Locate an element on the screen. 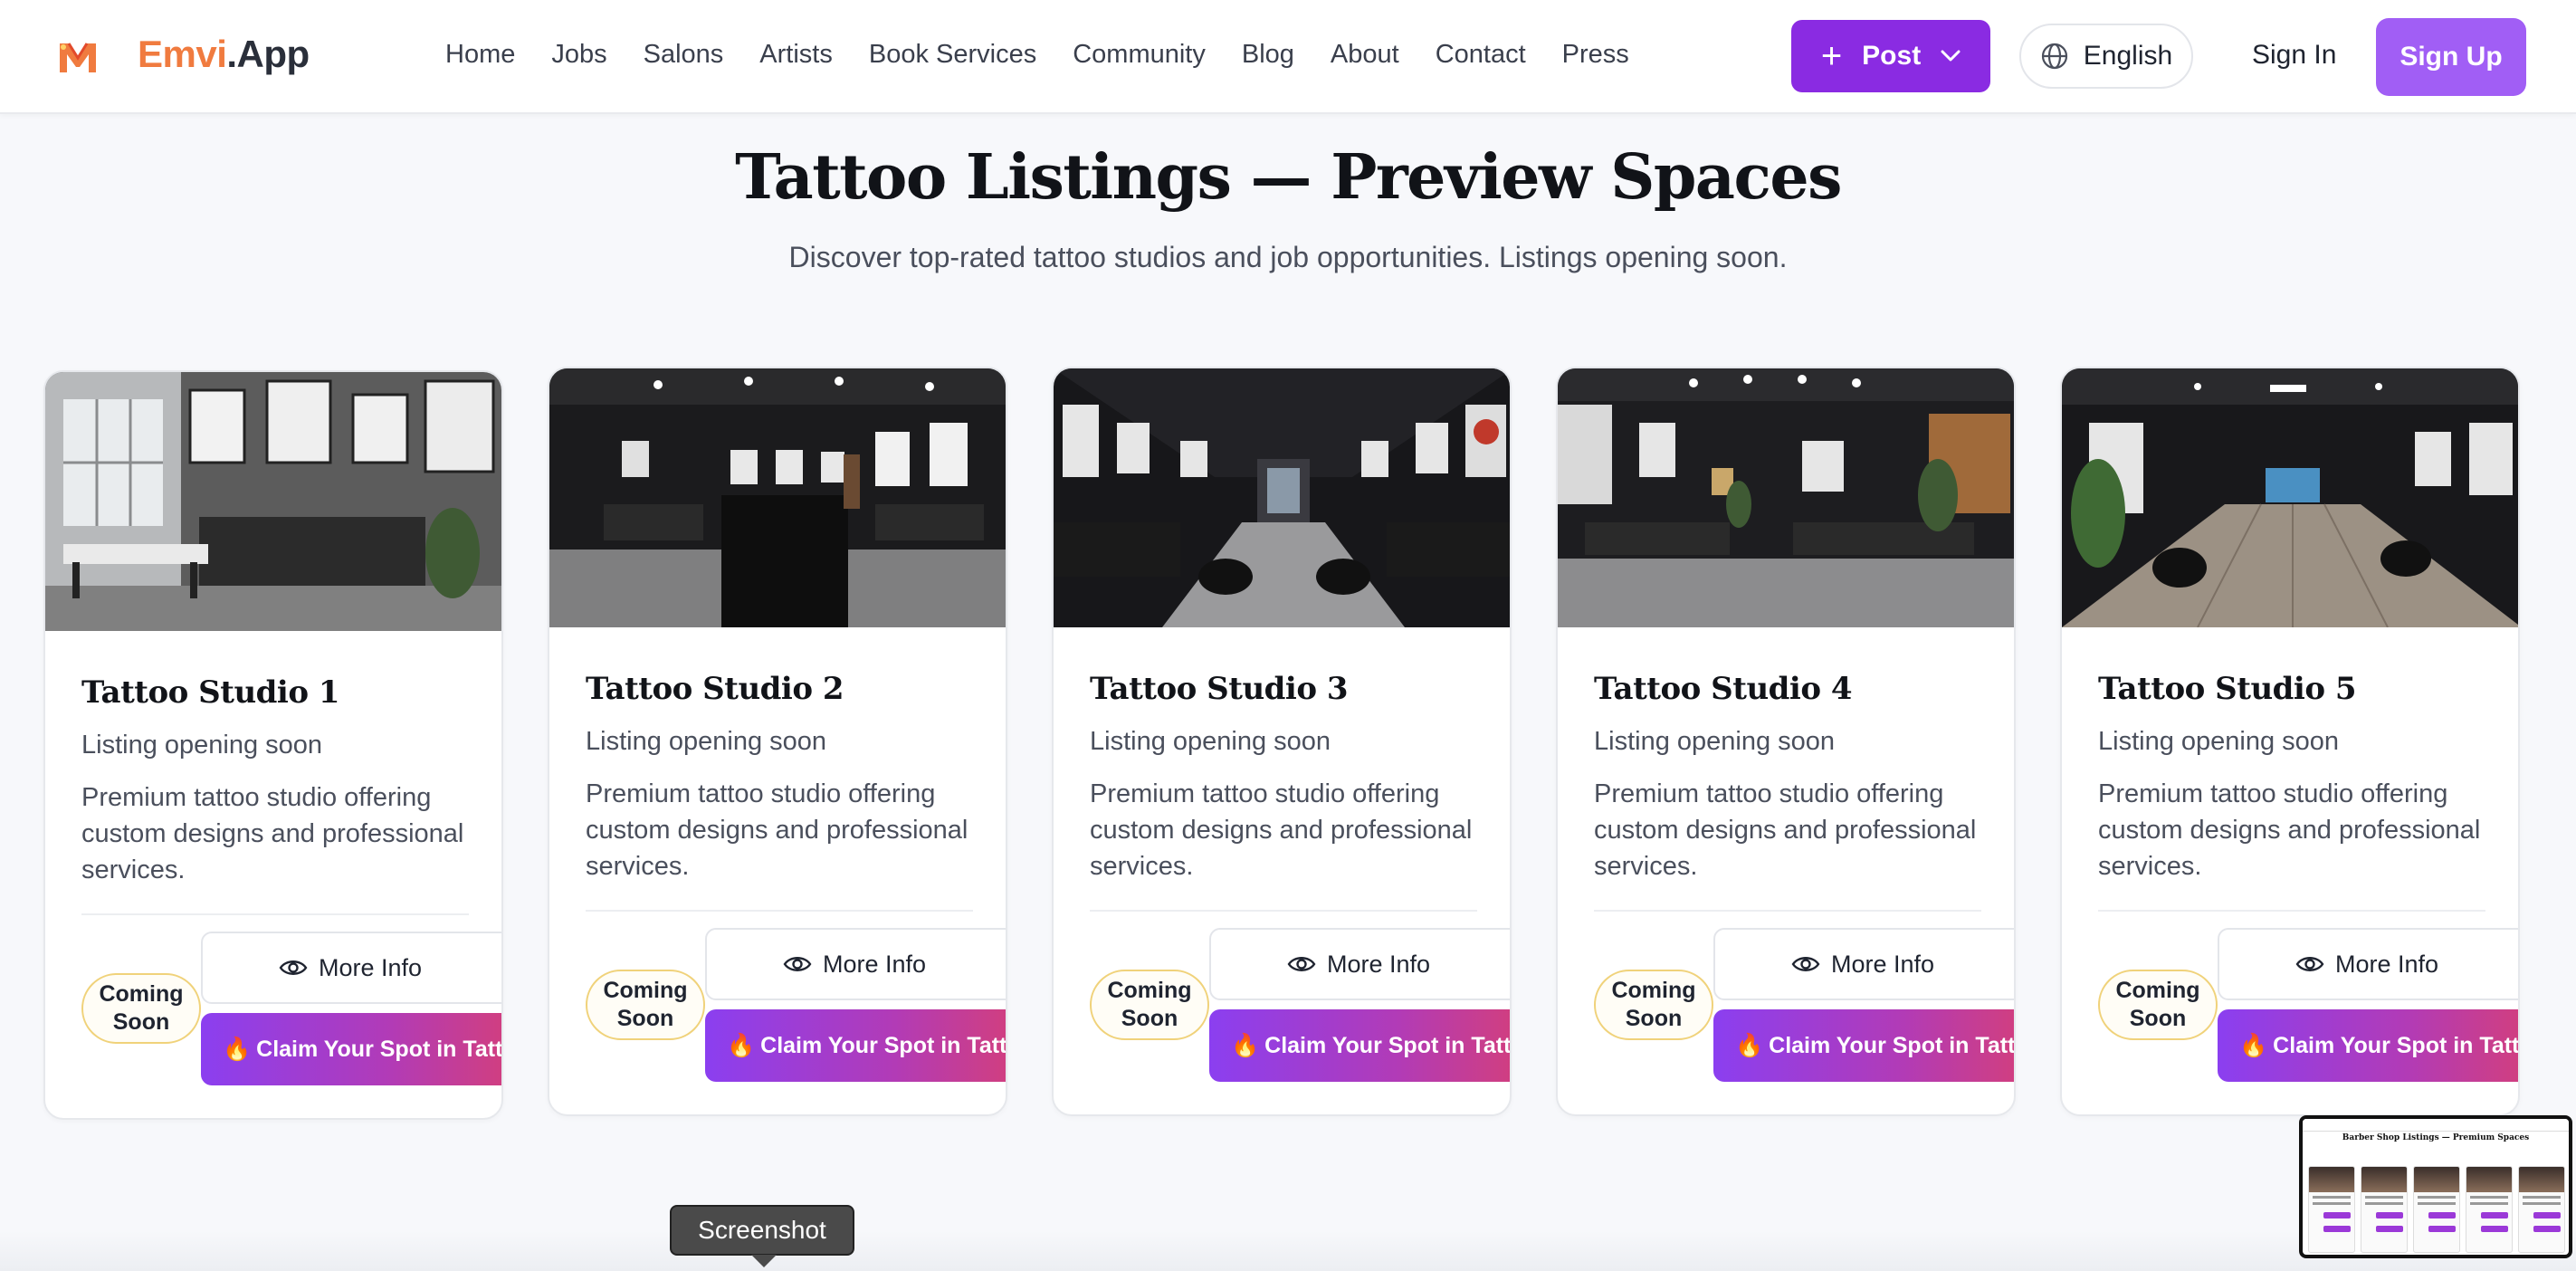 This screenshot has width=2576, height=1271. bottom-fade is located at coordinates (1288, 1251).